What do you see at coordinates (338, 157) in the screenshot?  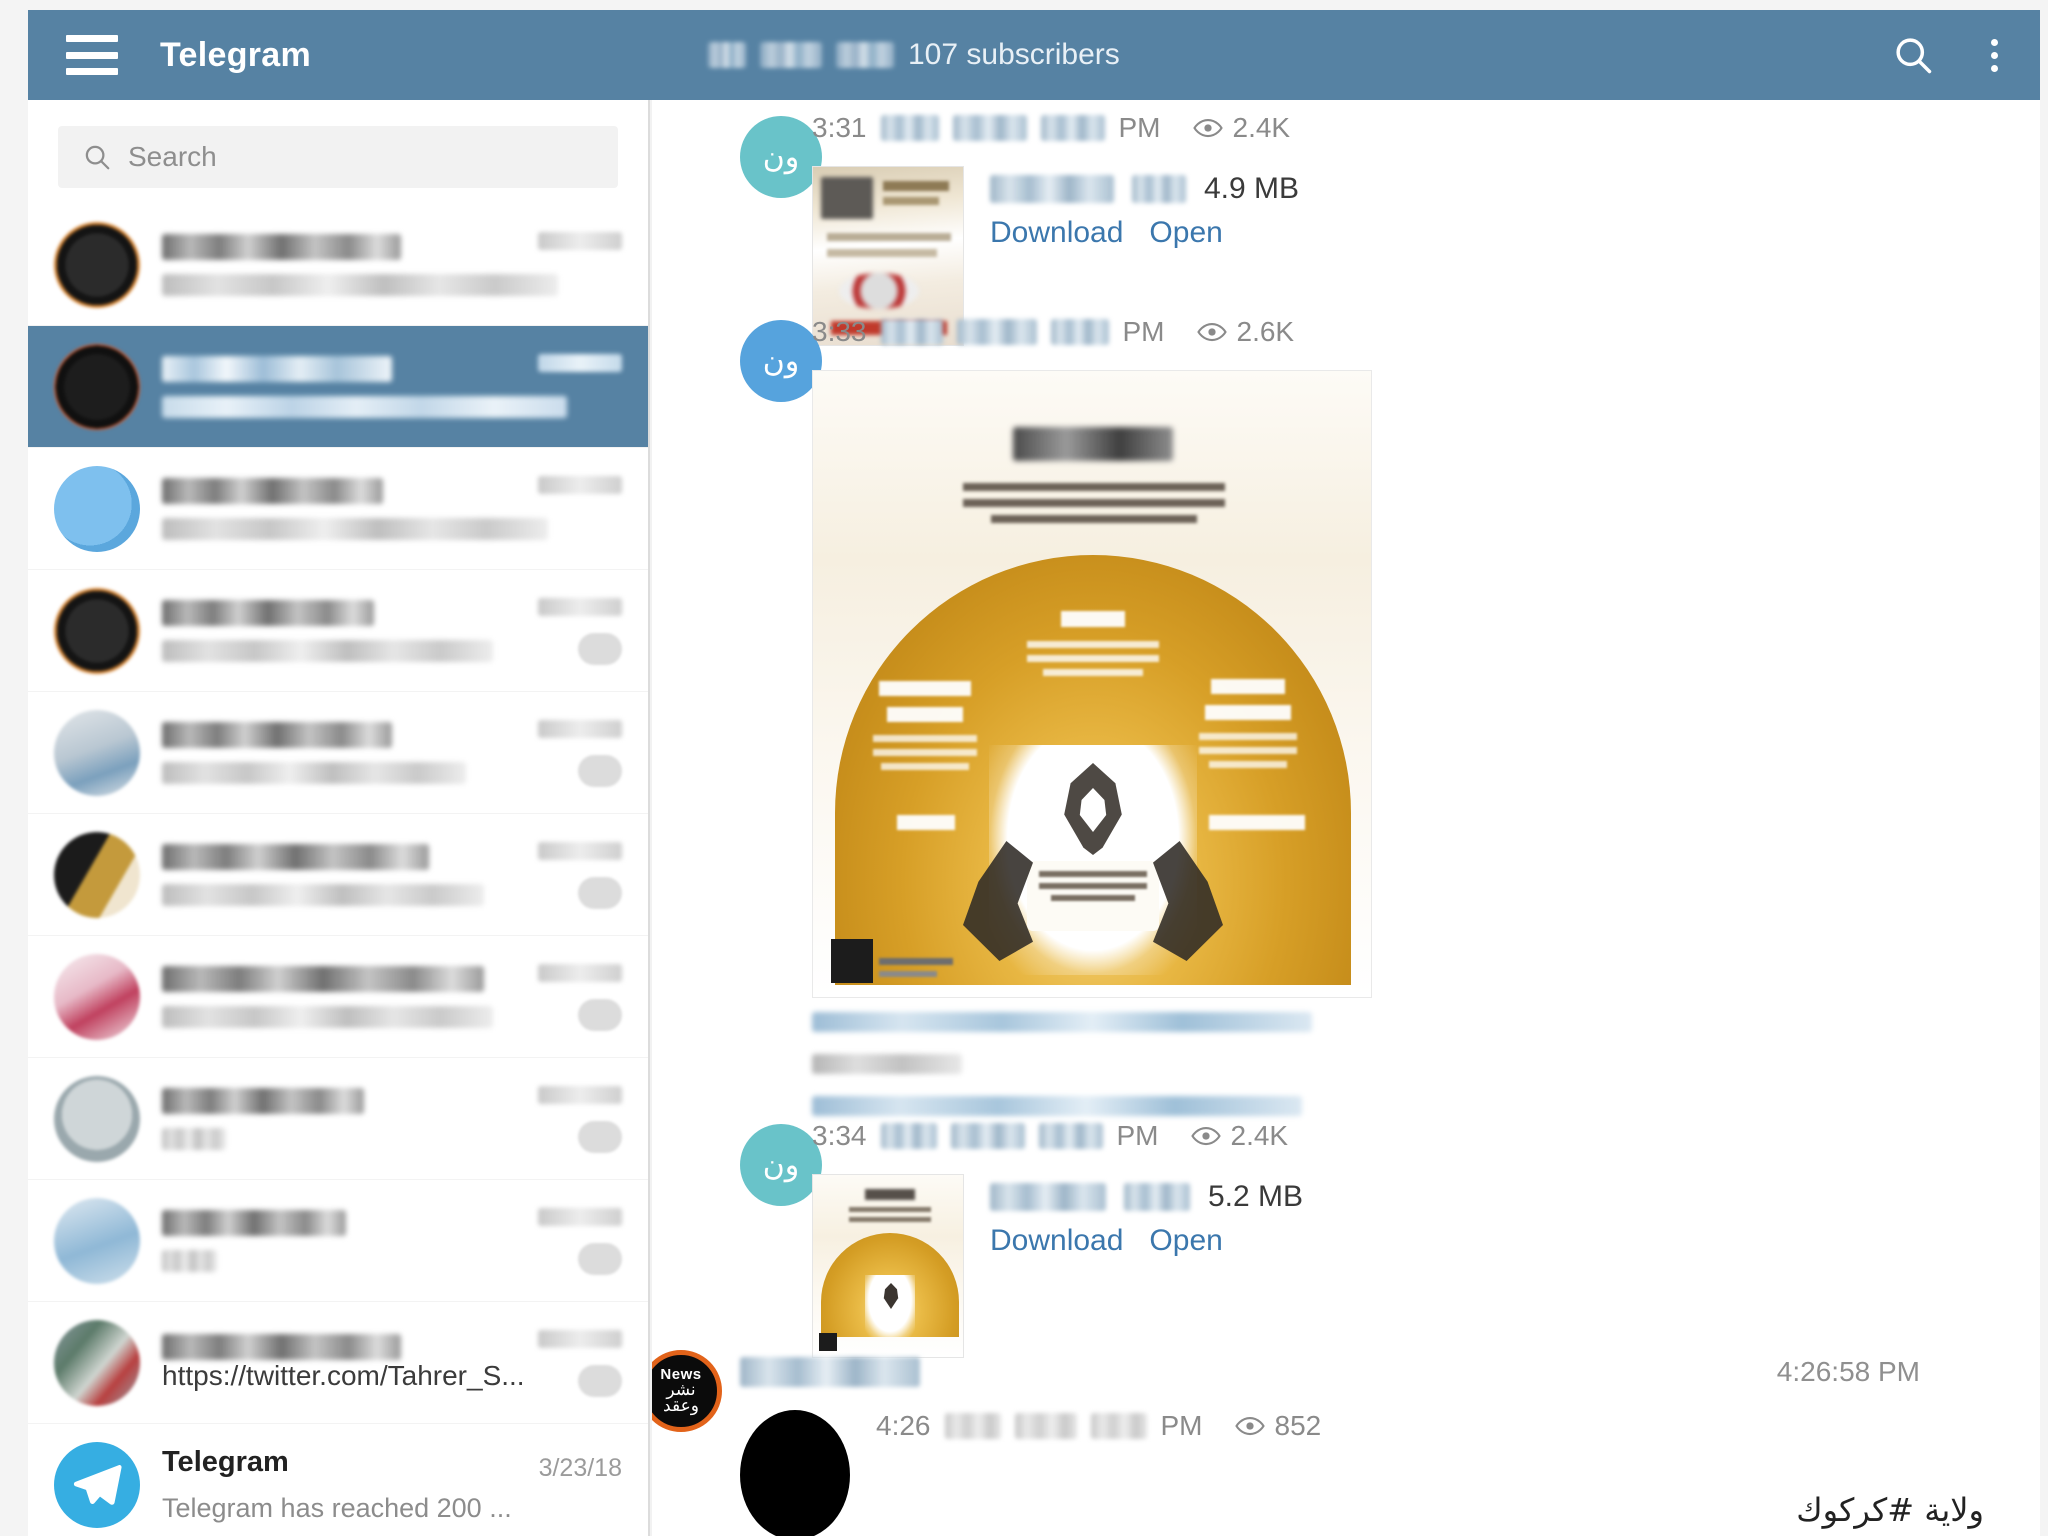 I see `search-input: Search` at bounding box center [338, 157].